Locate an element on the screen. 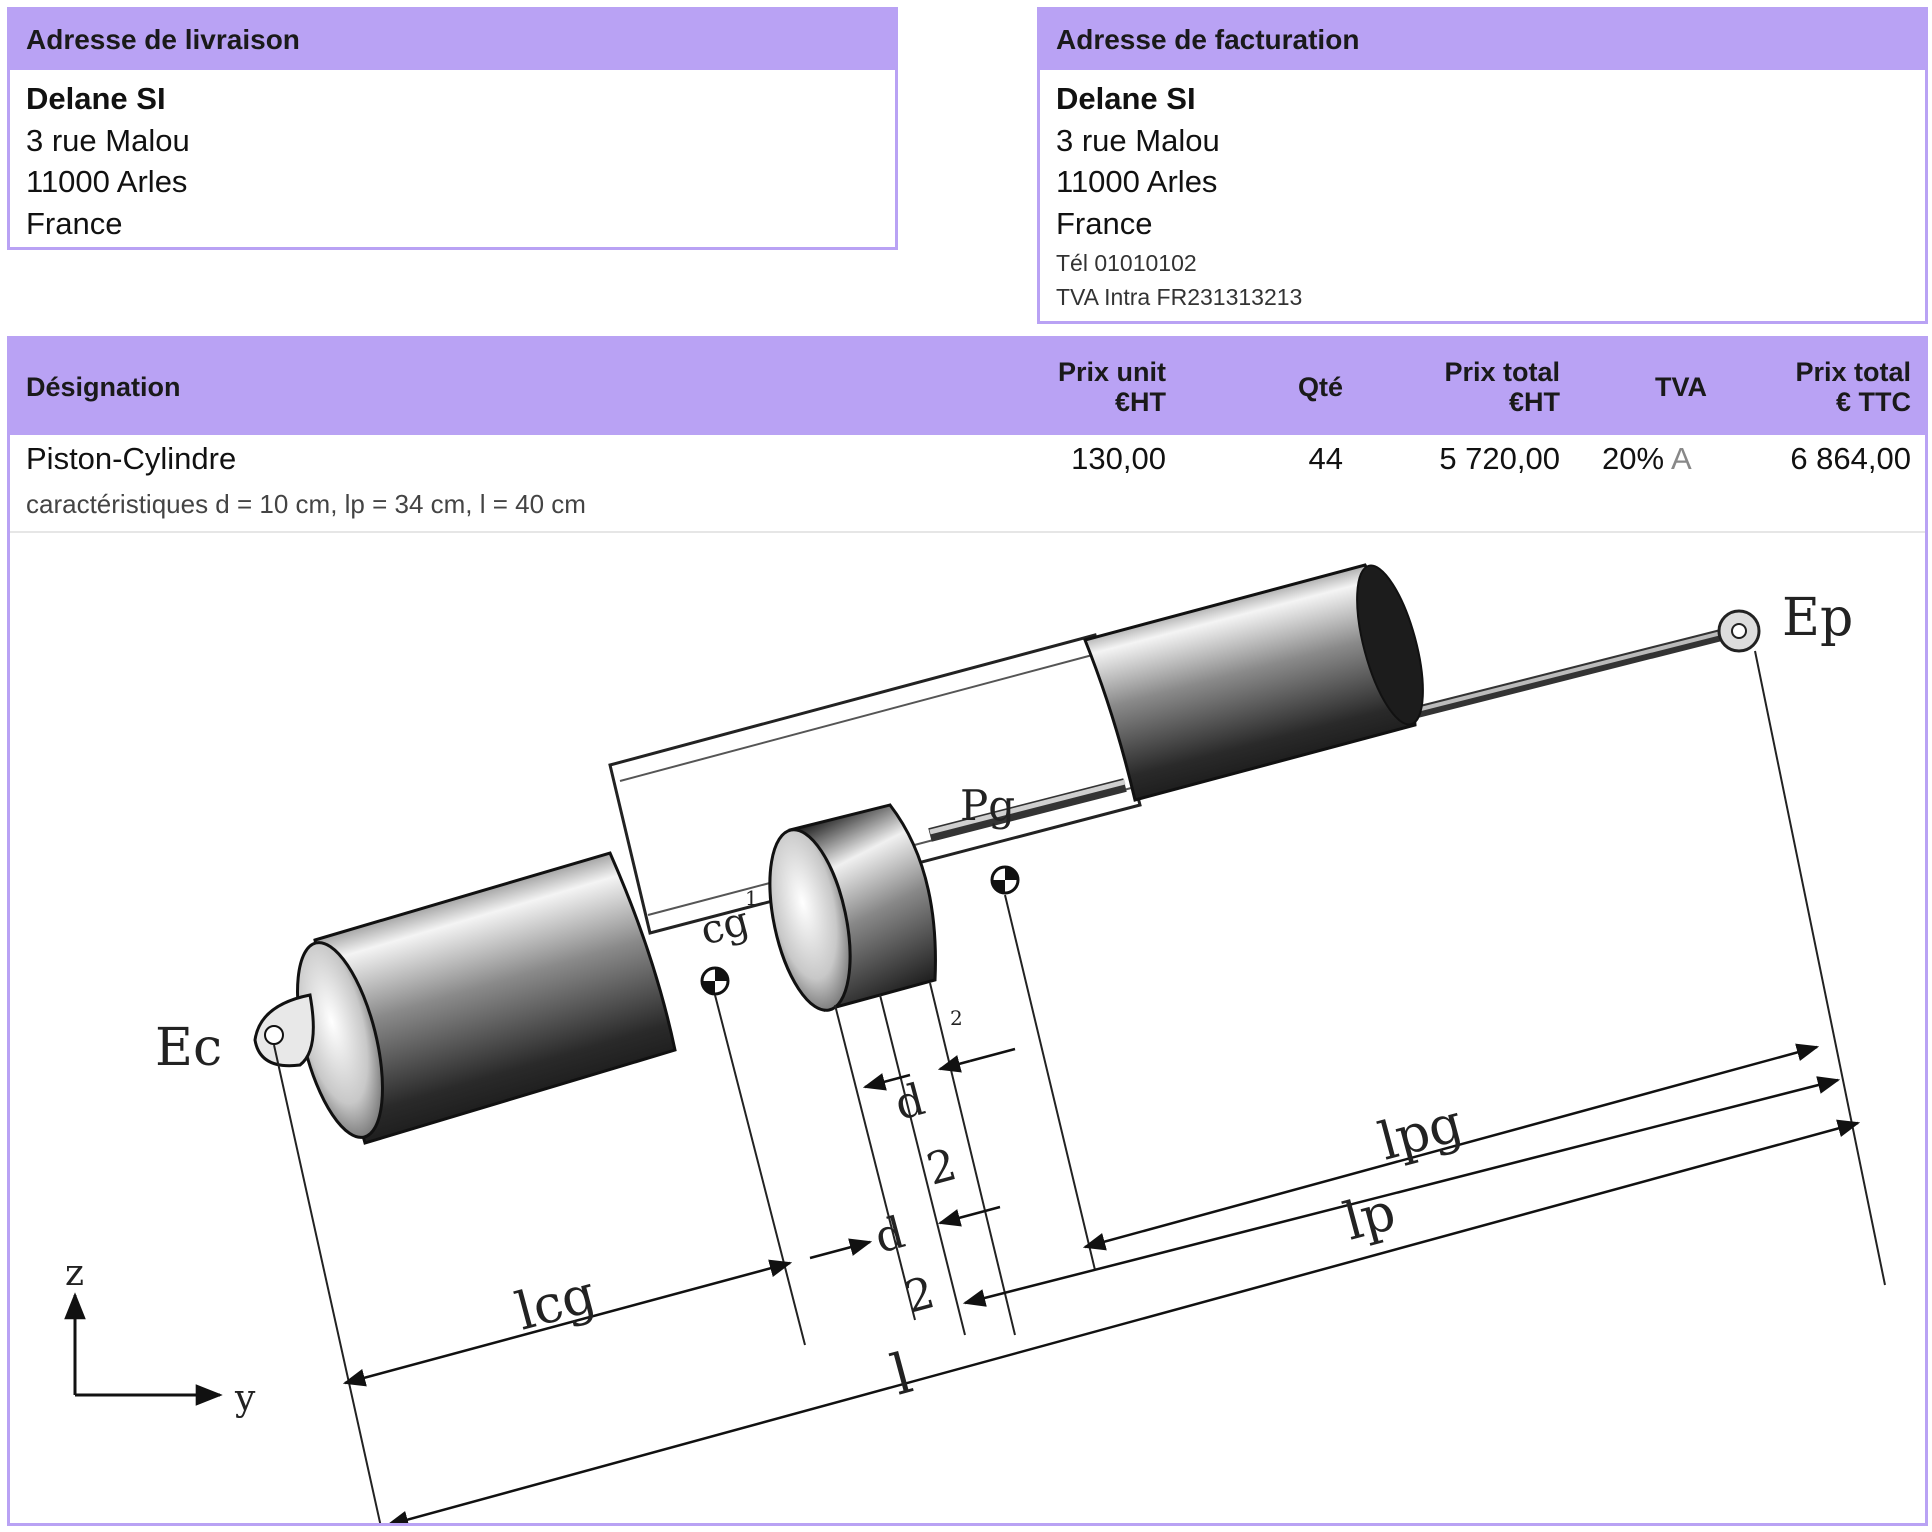 This screenshot has height=1532, width=1932. shipping-city: 11000 Arles is located at coordinates (107, 181).